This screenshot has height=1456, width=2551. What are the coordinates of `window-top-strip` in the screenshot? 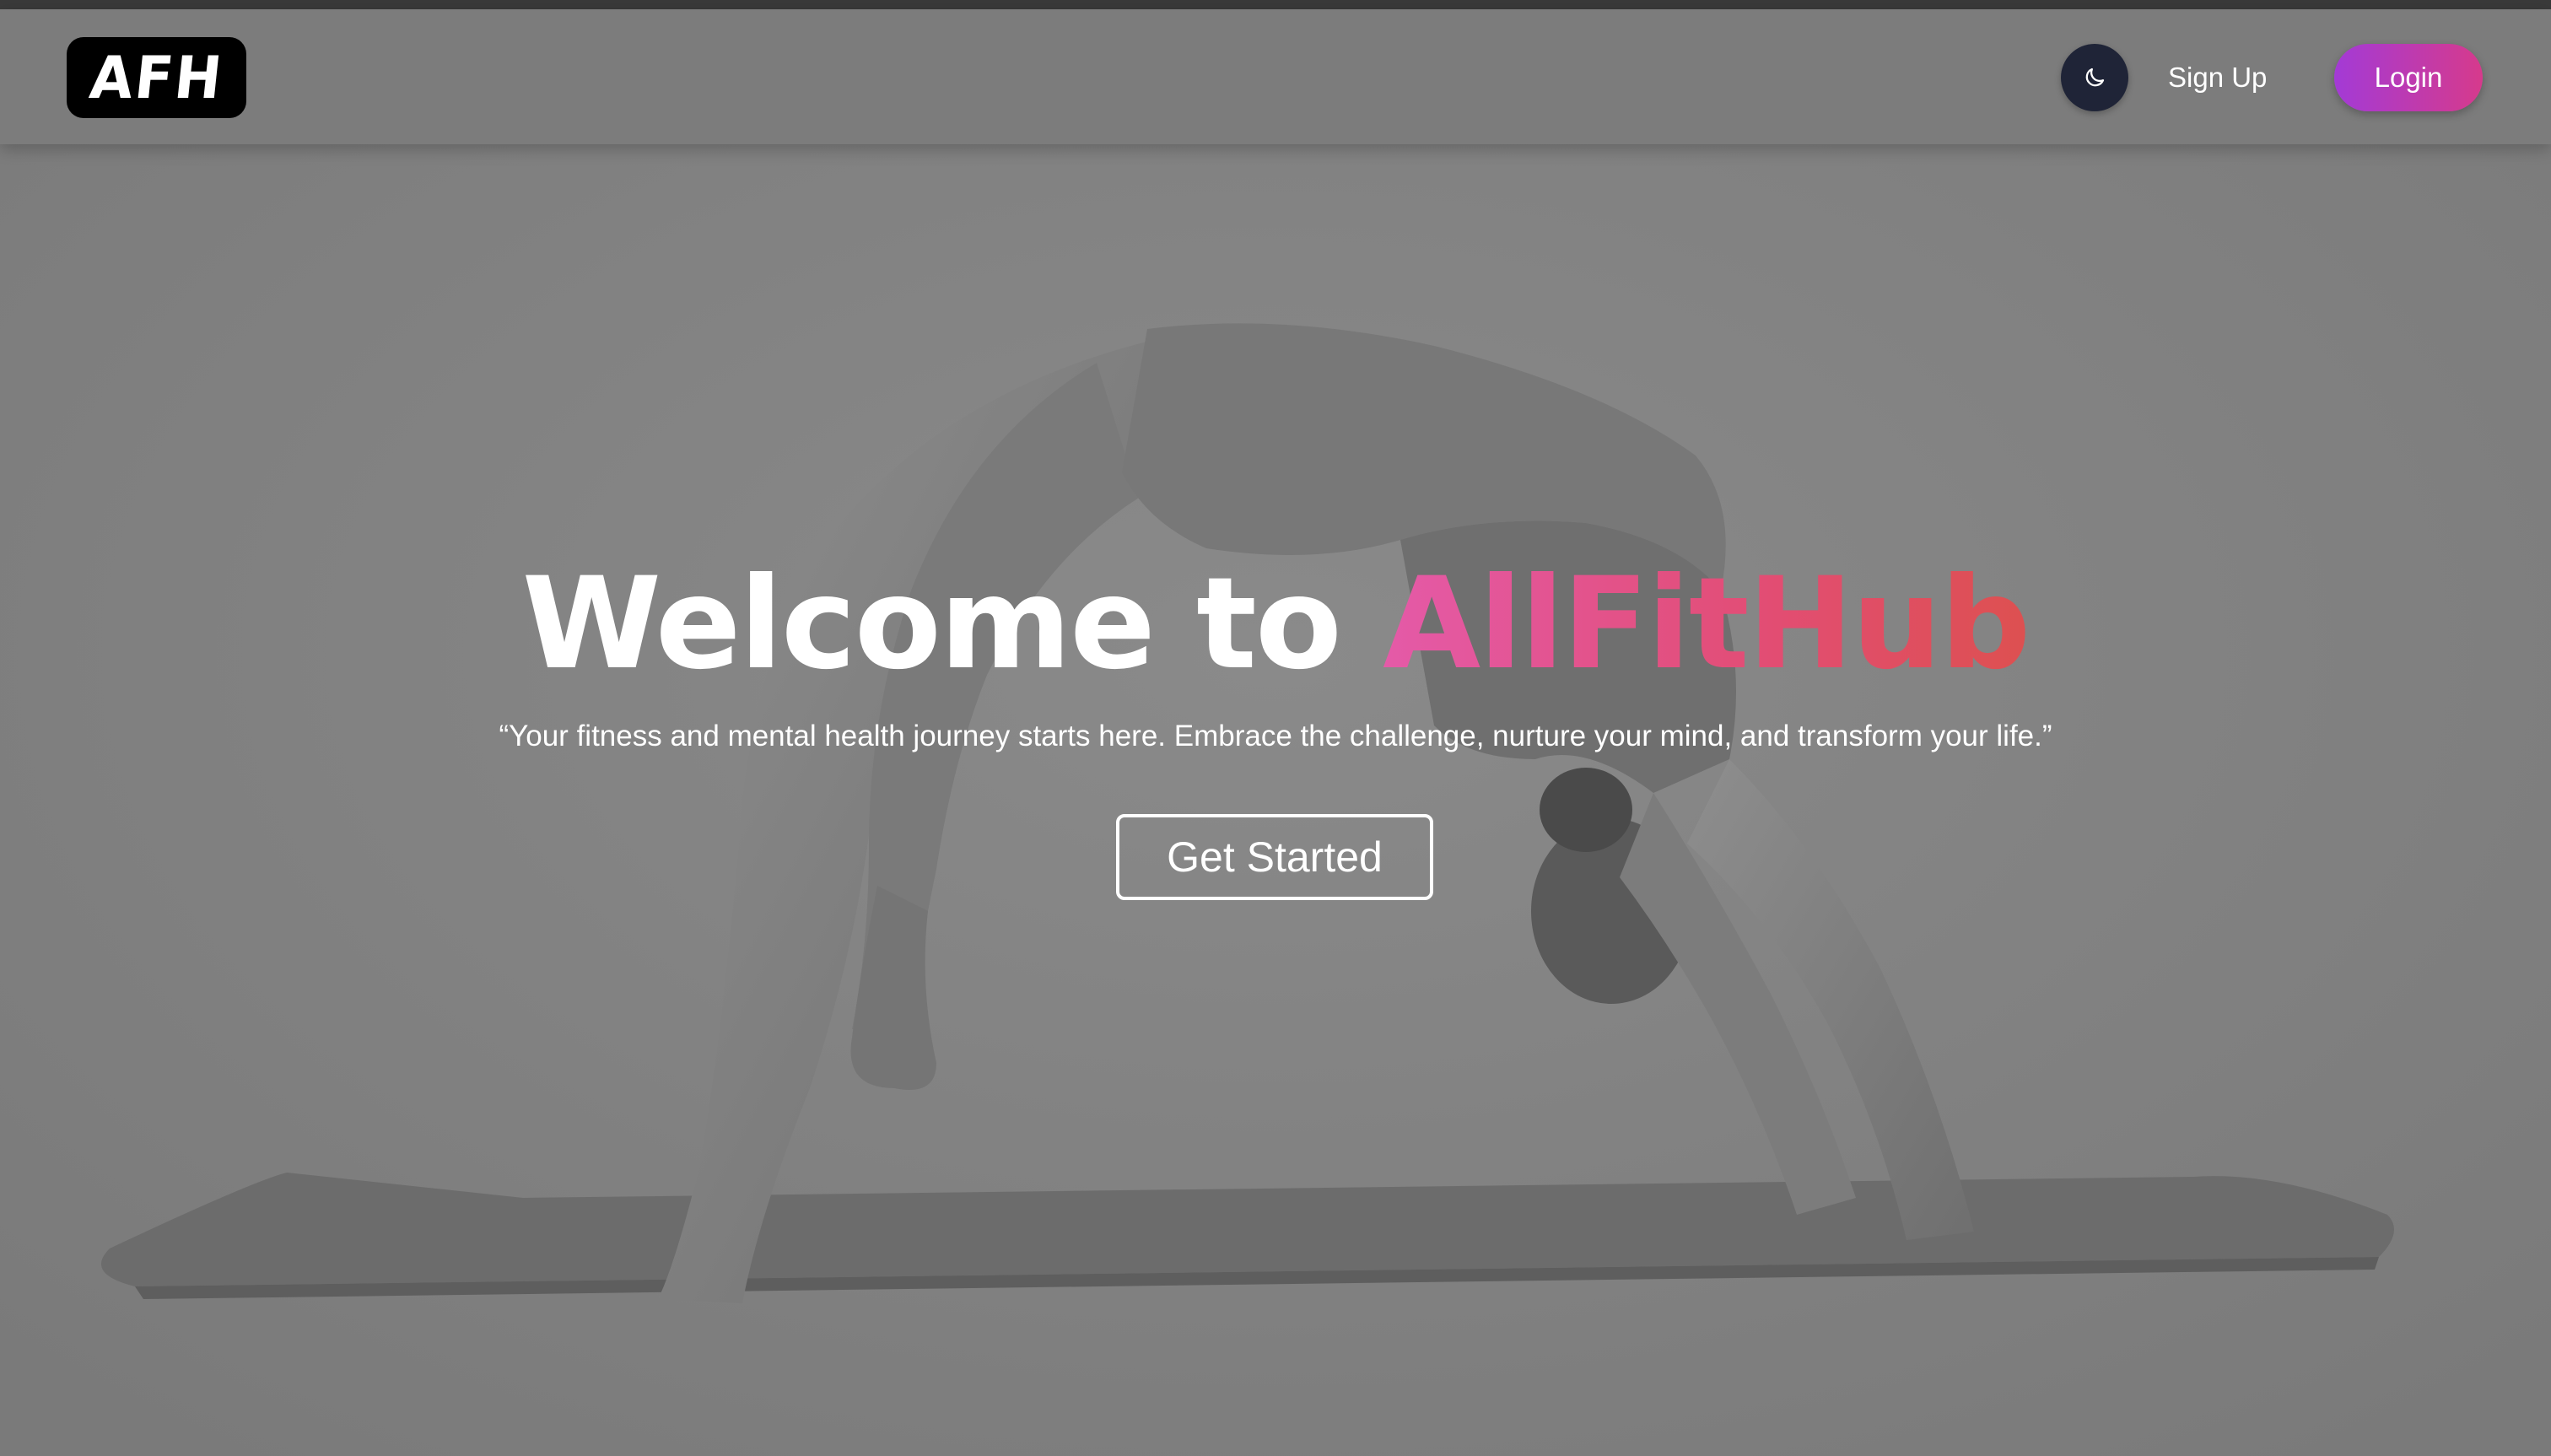 It's located at (1275, 4).